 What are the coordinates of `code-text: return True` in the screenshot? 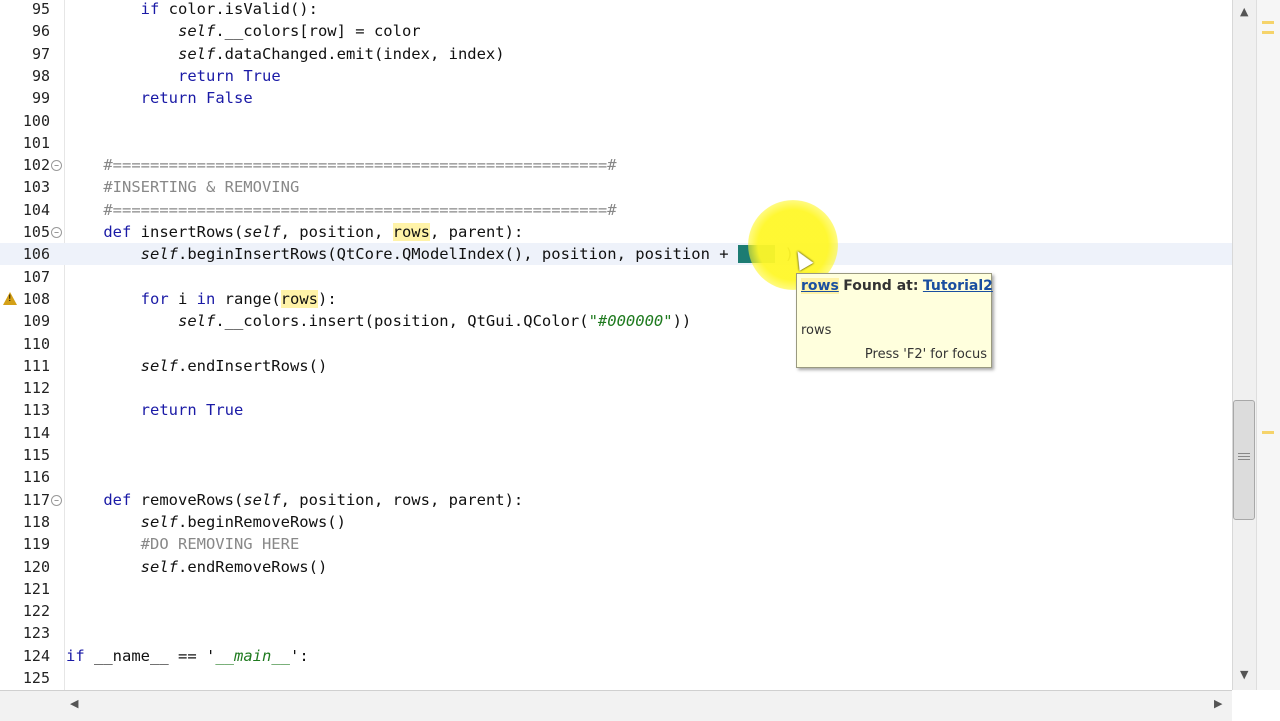 It's located at (173, 76).